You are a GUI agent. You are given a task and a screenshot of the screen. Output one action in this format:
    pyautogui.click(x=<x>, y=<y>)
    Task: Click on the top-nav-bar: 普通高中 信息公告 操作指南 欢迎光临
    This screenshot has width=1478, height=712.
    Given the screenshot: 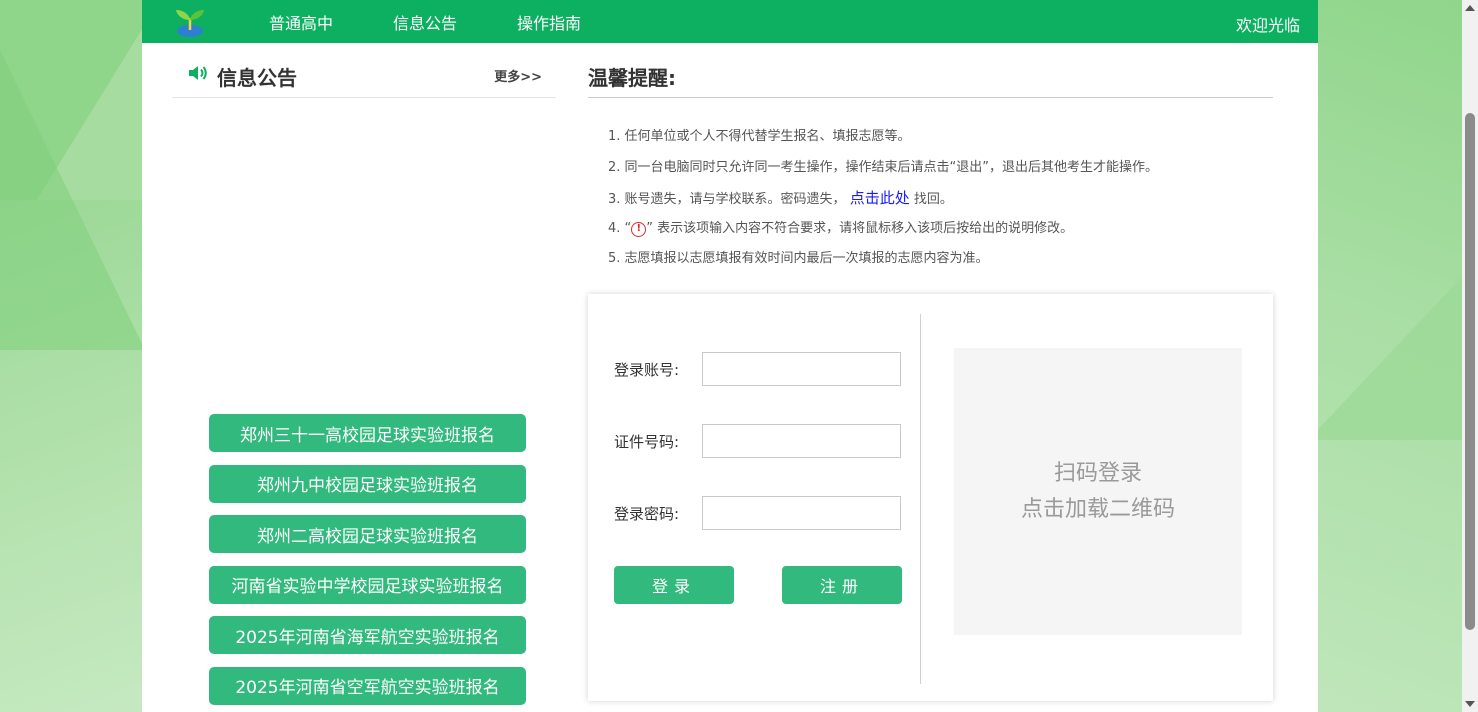 What is the action you would take?
    pyautogui.click(x=730, y=21)
    